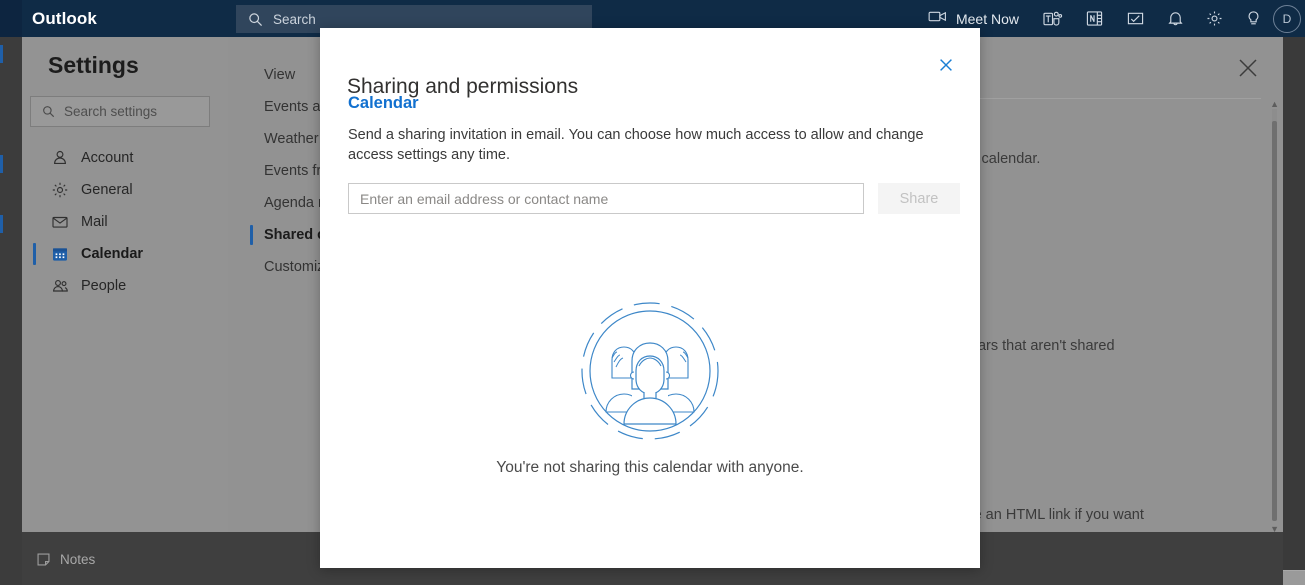  What do you see at coordinates (64, 19) in the screenshot?
I see `outlook-brand: Outlook` at bounding box center [64, 19].